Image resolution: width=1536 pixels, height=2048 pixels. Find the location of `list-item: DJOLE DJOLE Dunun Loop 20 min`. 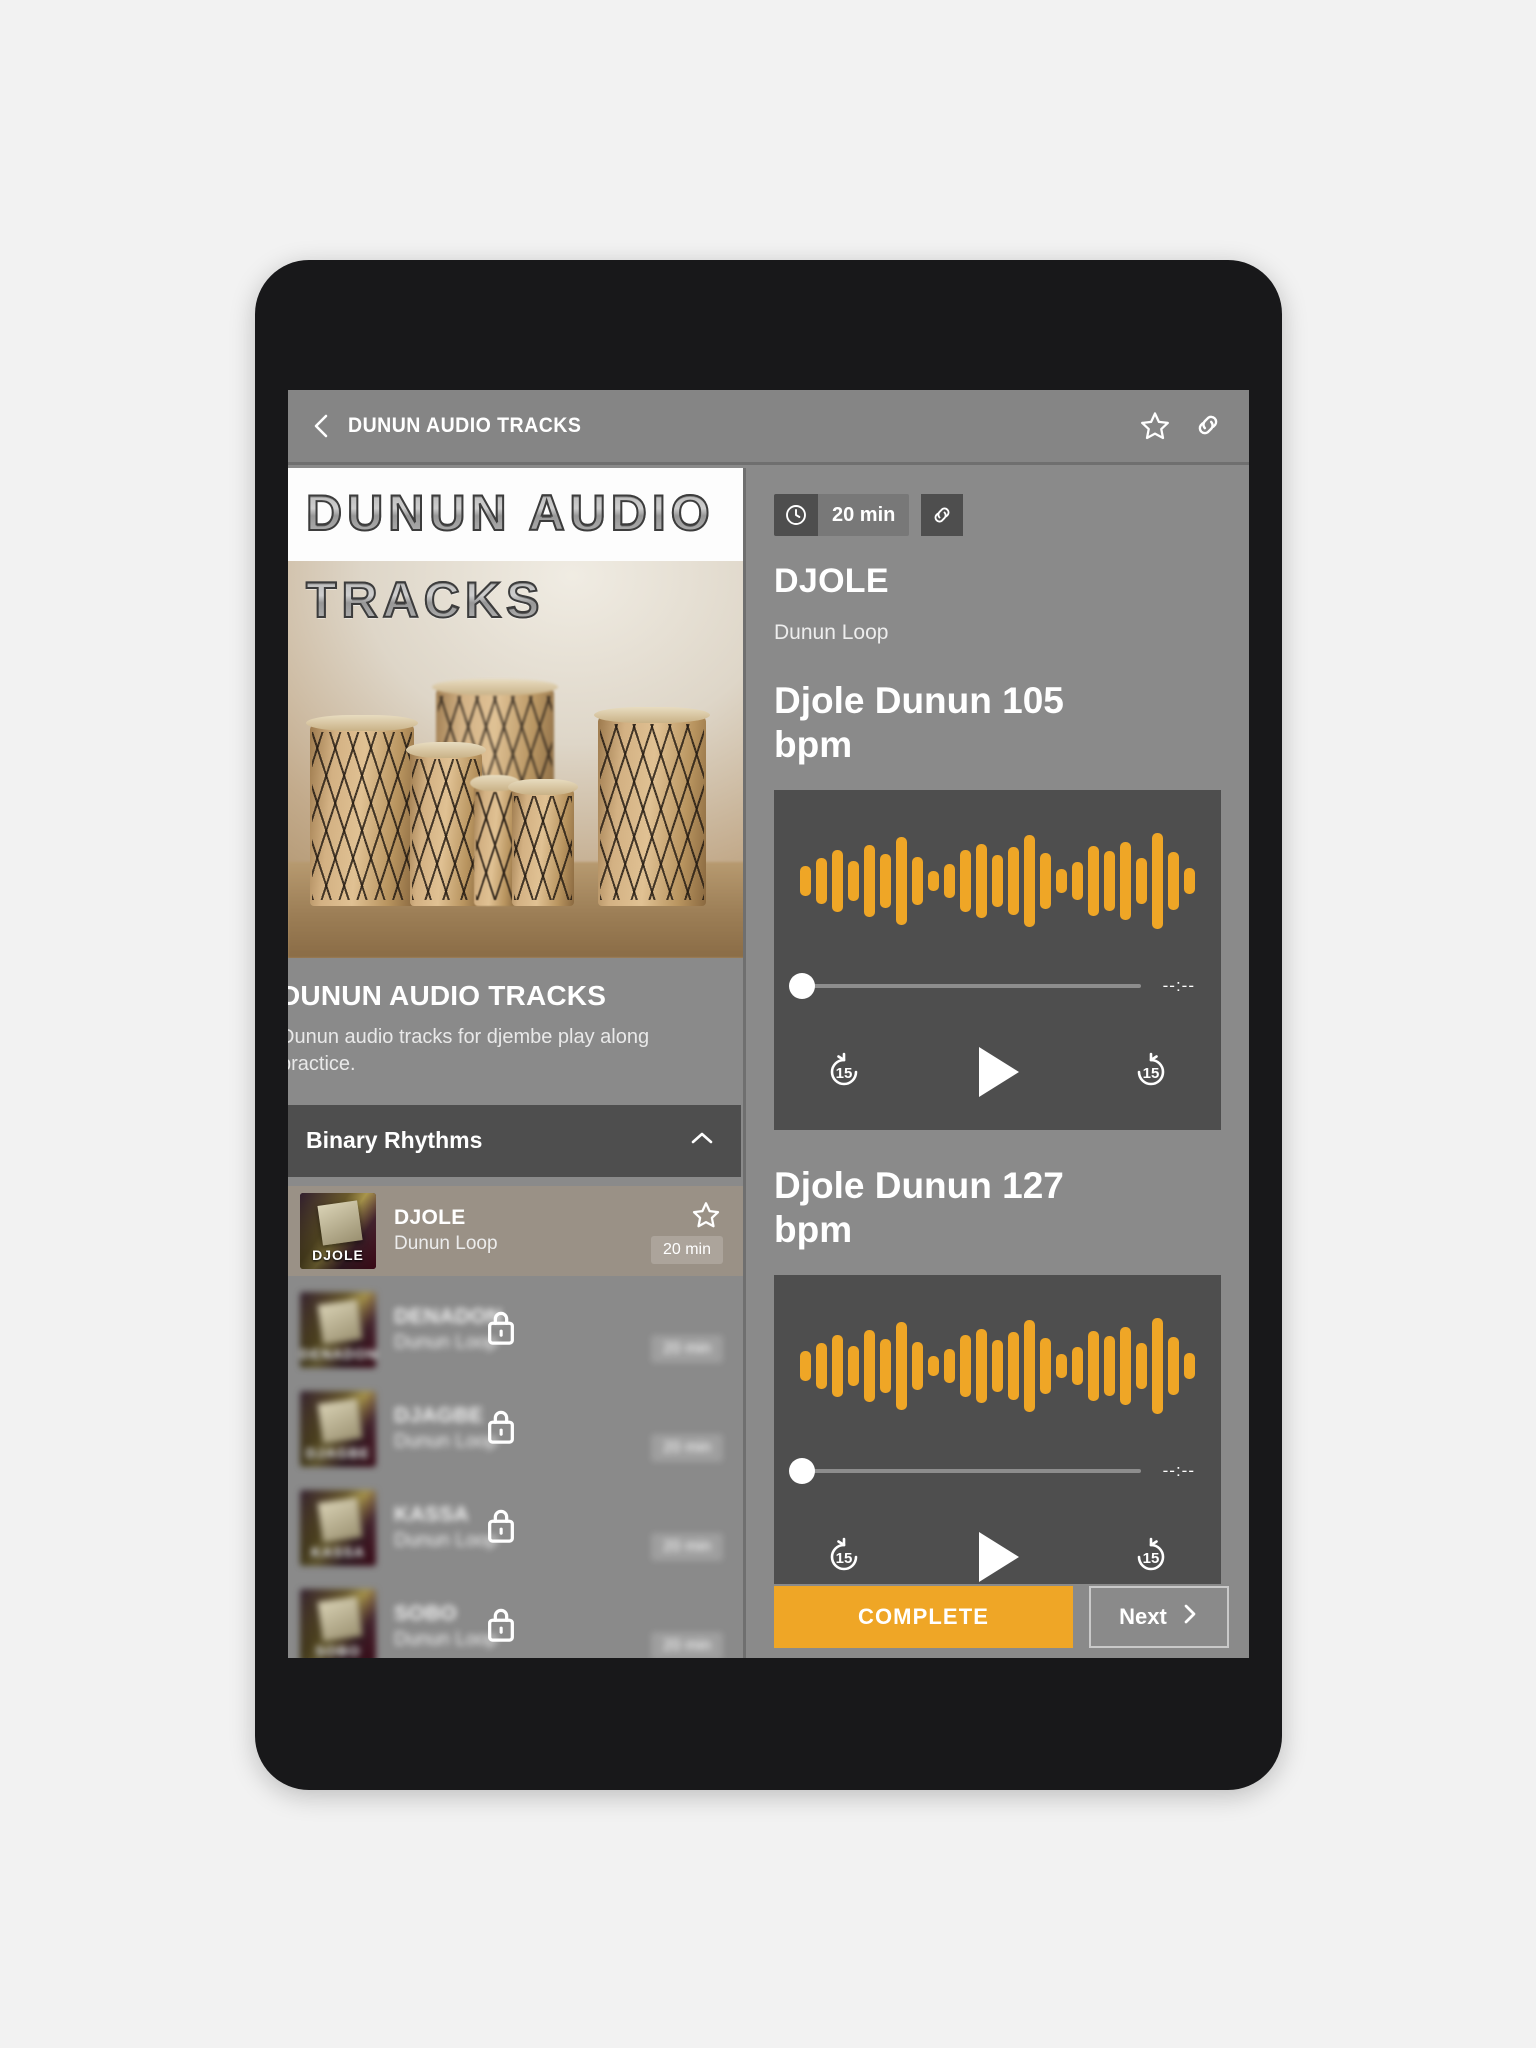

list-item: DJOLE DJOLE Dunun Loop 20 min is located at coordinates (515, 1230).